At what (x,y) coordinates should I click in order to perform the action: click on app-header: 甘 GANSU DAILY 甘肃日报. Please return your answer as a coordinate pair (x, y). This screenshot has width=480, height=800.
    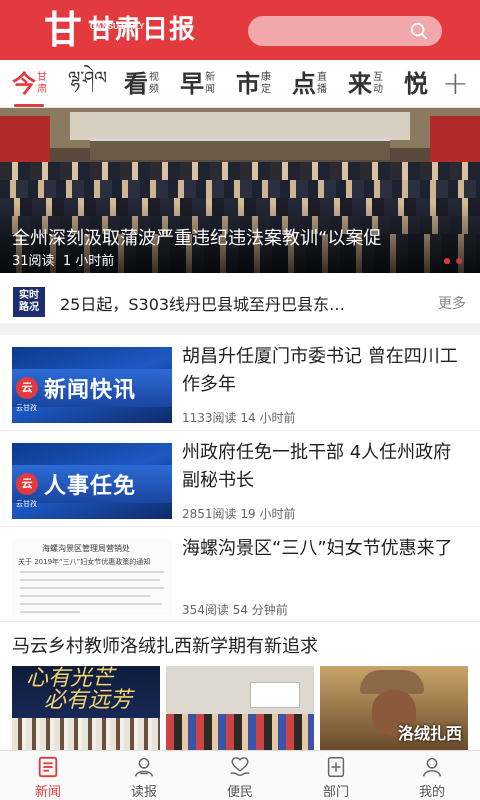
    Looking at the image, I should click on (240, 30).